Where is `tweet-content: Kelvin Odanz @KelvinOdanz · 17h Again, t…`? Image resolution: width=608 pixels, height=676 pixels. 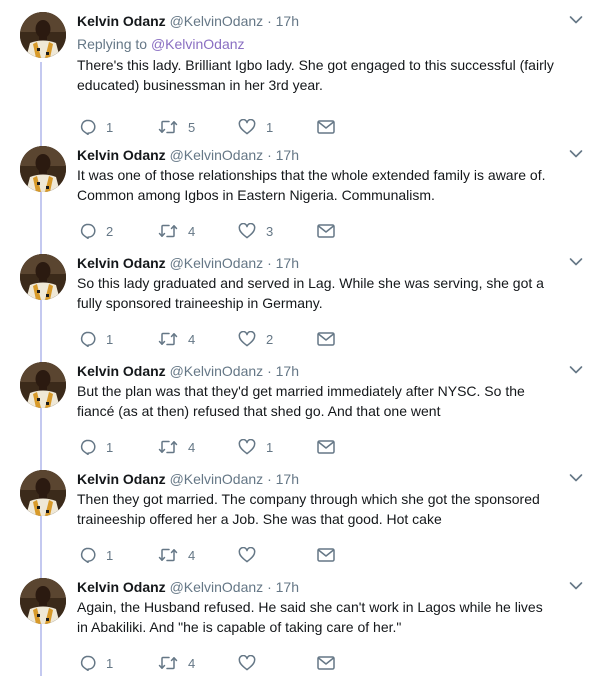 tweet-content: Kelvin Odanz @KelvinOdanz · 17h Again, t… is located at coordinates (317, 607).